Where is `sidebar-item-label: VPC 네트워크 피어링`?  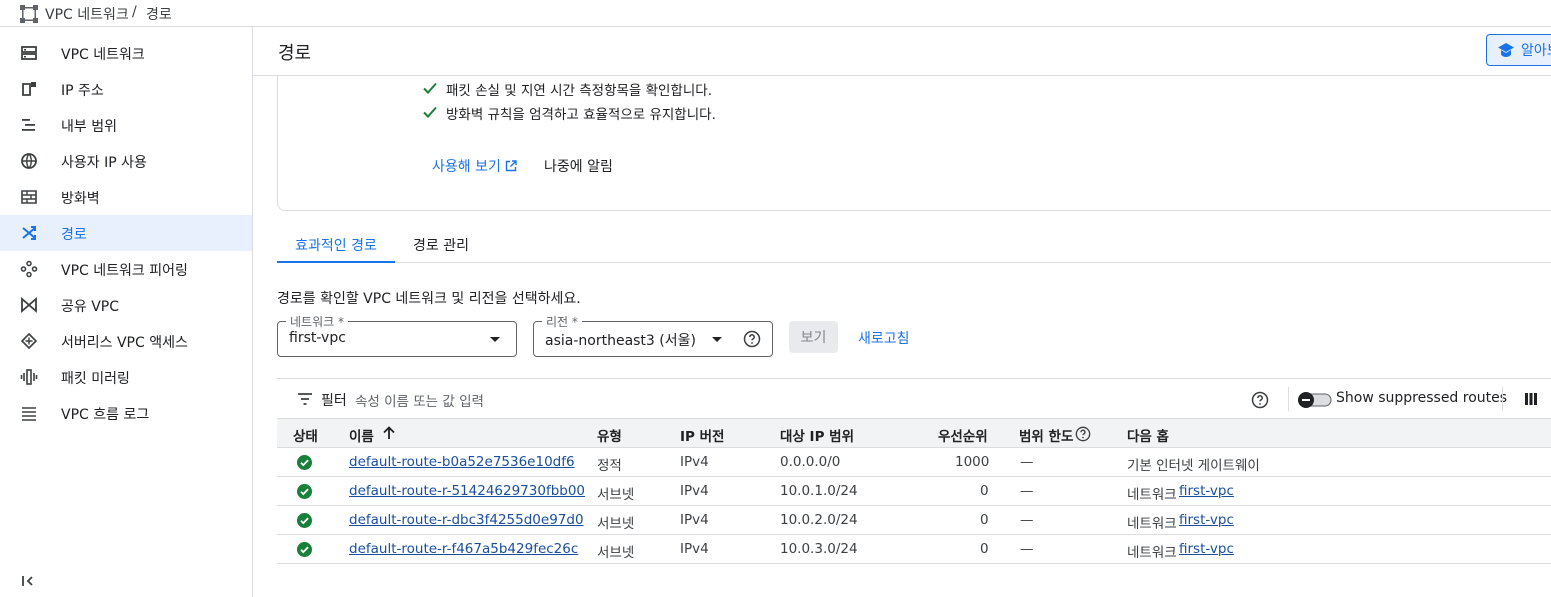
sidebar-item-label: VPC 네트워크 피어링 is located at coordinates (124, 271).